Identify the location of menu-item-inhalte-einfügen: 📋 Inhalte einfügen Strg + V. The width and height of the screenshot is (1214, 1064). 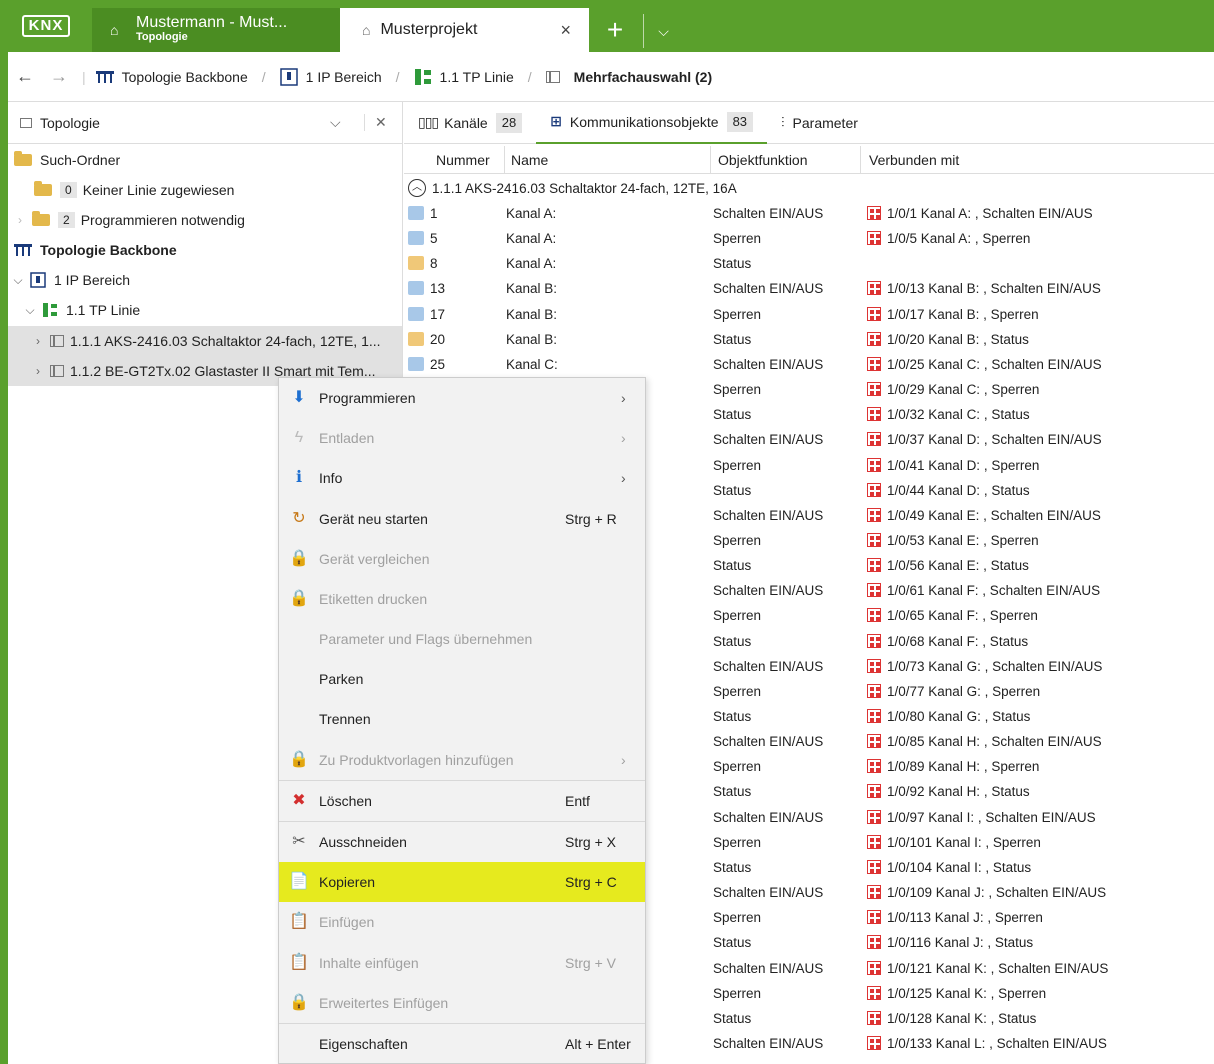
(462, 963).